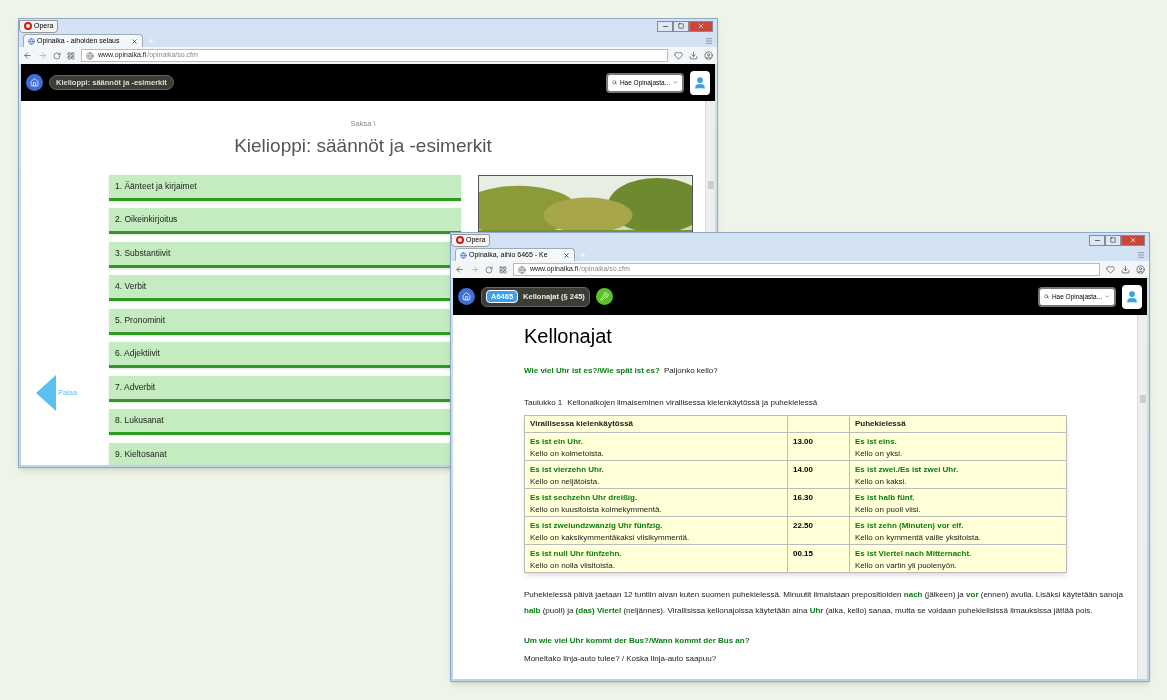  What do you see at coordinates (803, 525) in the screenshot?
I see `time-value: 22.50` at bounding box center [803, 525].